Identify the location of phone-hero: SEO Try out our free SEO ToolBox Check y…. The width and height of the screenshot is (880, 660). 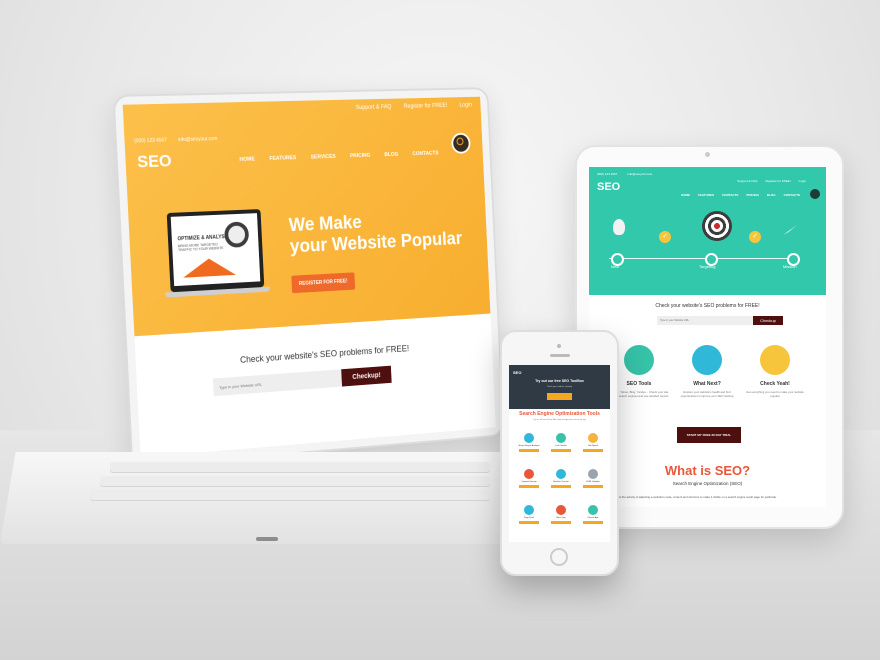
(559, 387).